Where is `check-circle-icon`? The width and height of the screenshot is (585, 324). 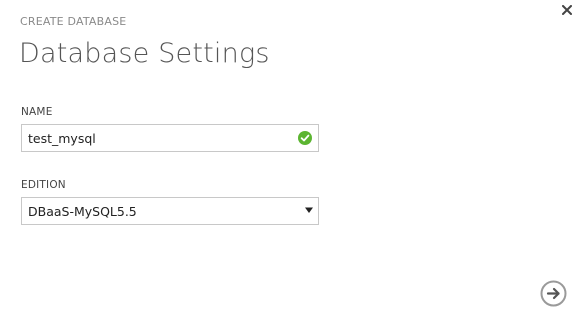 check-circle-icon is located at coordinates (305, 138).